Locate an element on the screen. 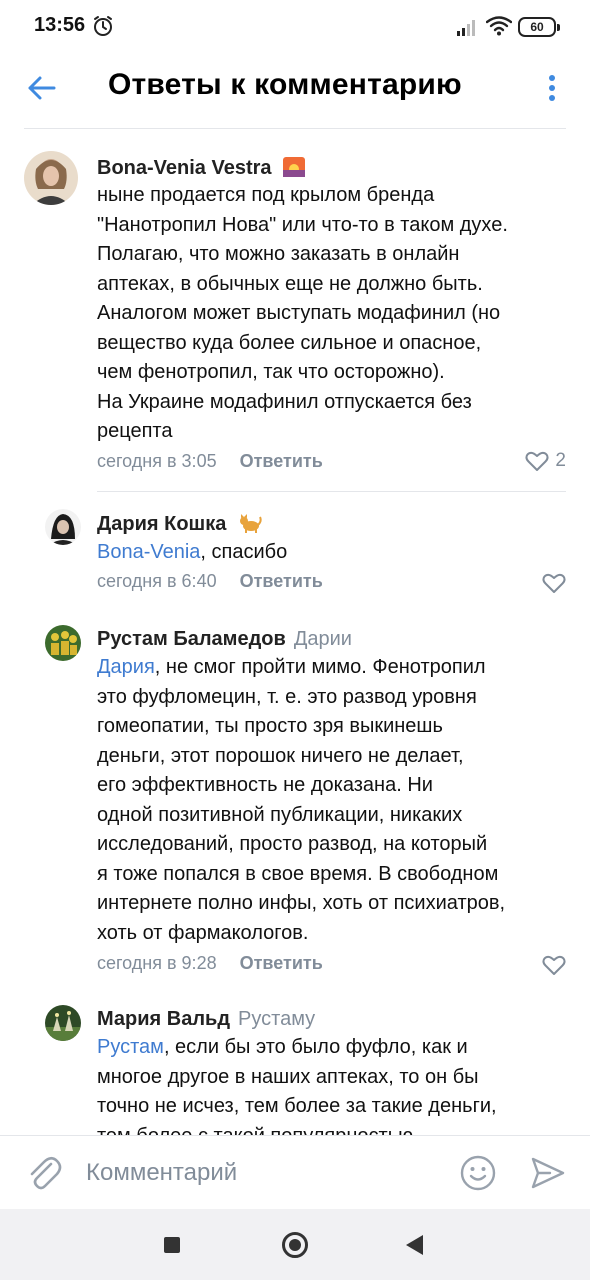 This screenshot has height=1280, width=590. header: Ответы к комментарию is located at coordinates (295, 92).